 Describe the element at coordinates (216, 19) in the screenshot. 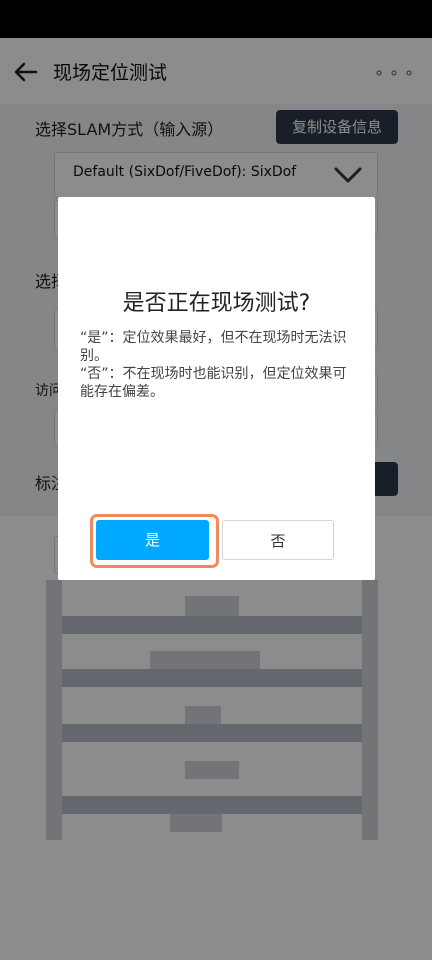

I see `status-bar` at that location.